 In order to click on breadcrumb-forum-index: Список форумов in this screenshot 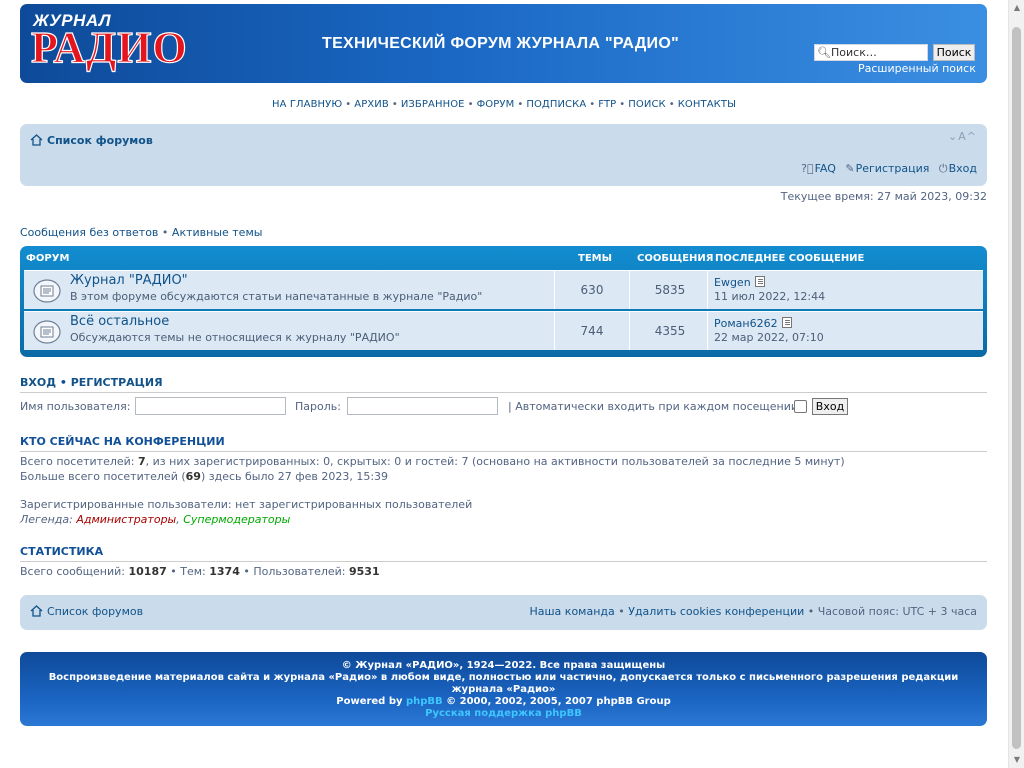, I will do `click(91, 140)`.